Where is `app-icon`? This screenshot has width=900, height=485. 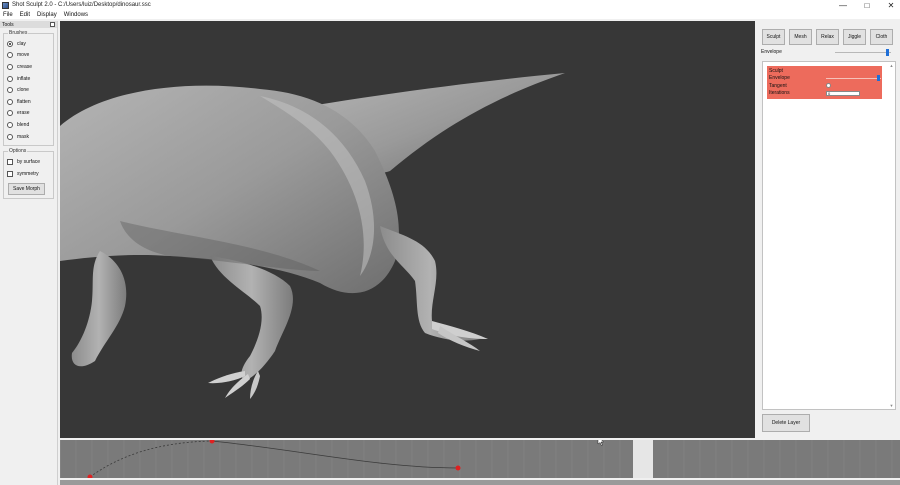
app-icon is located at coordinates (5, 5).